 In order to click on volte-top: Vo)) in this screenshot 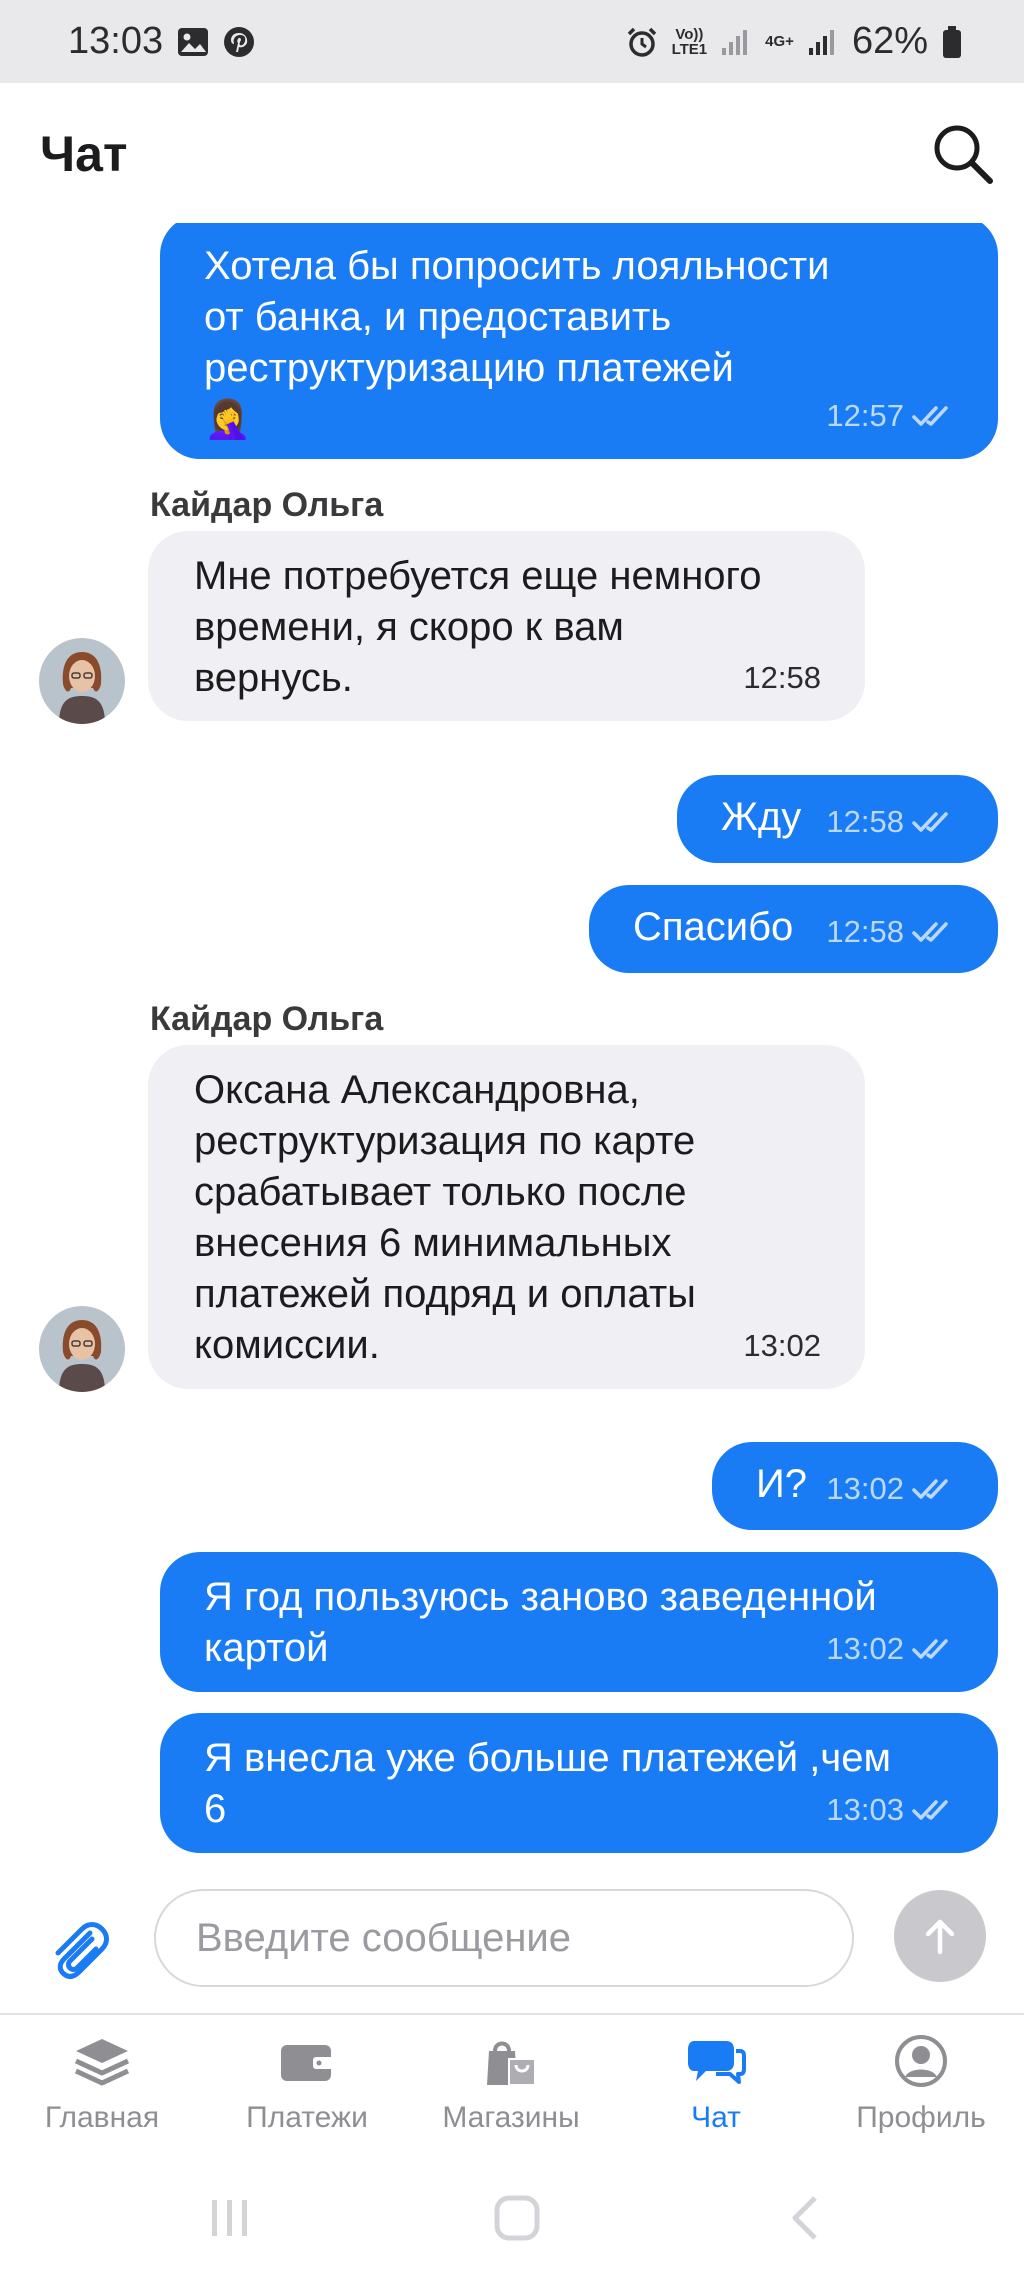, I will do `click(689, 34)`.